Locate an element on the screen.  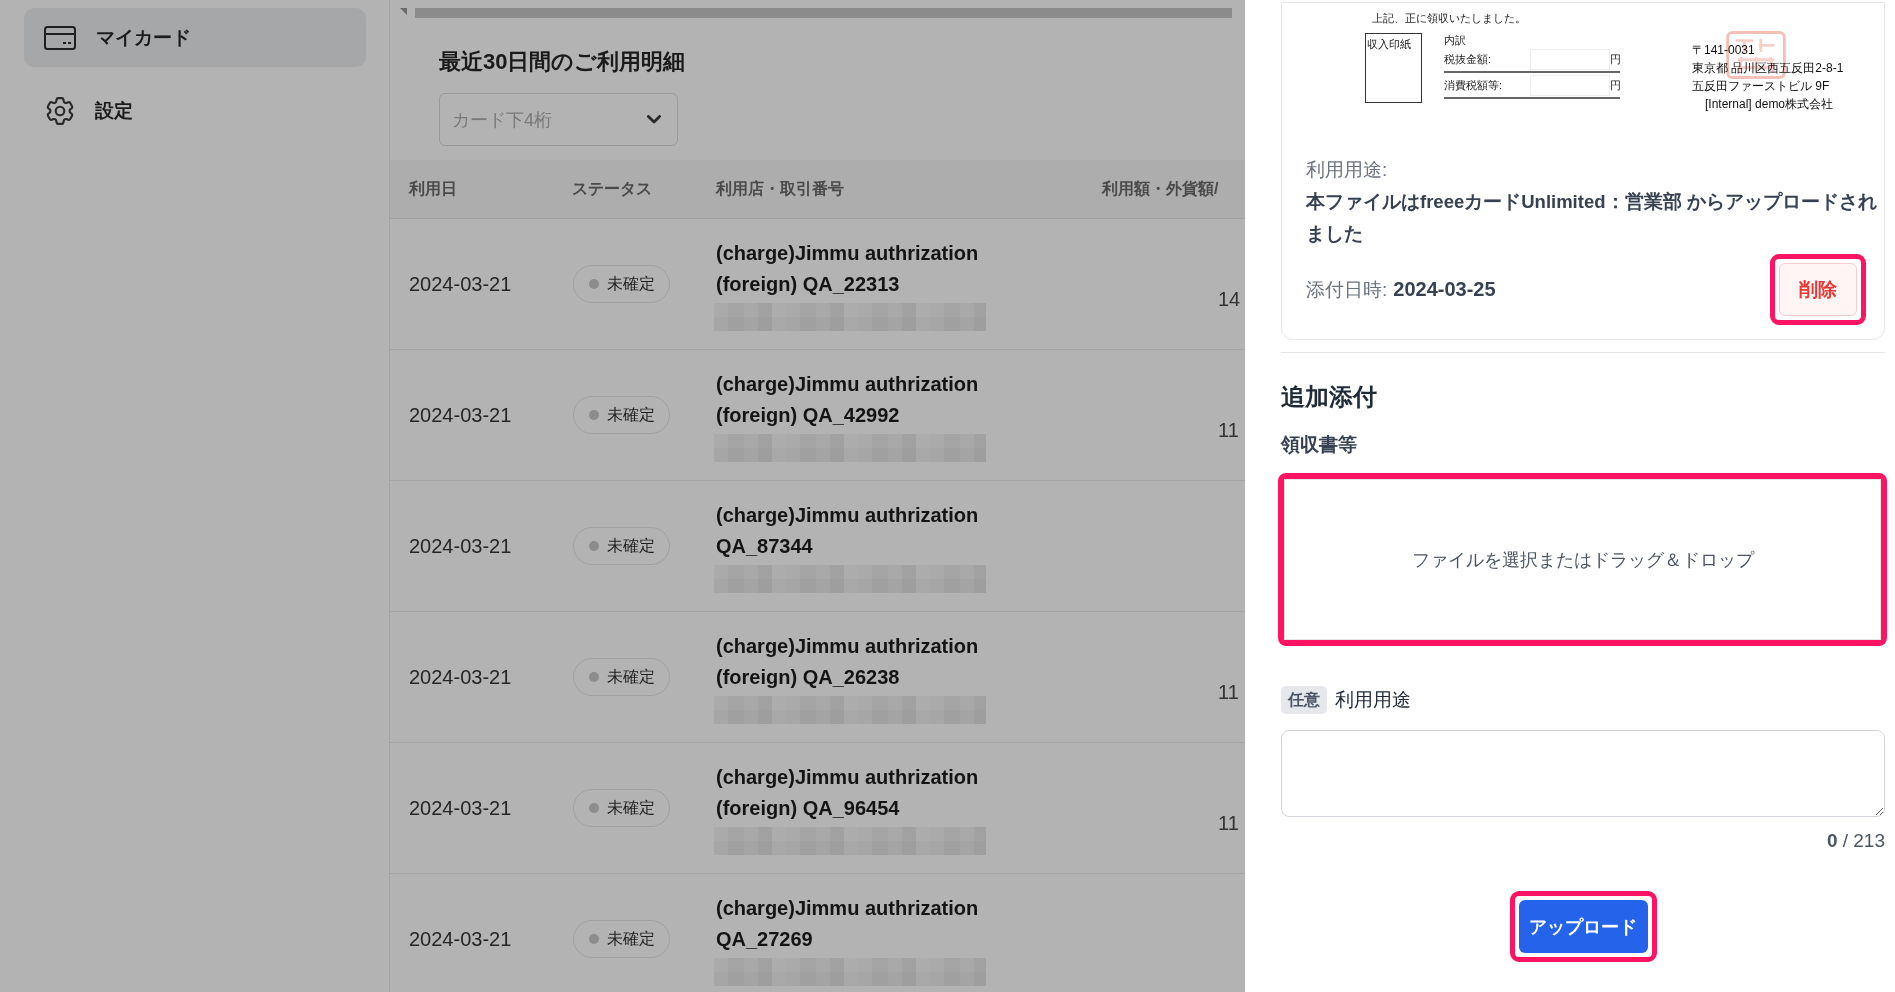
merchant-name: (charge)Jimmu authrization QA_87344 is located at coordinates (848, 530).